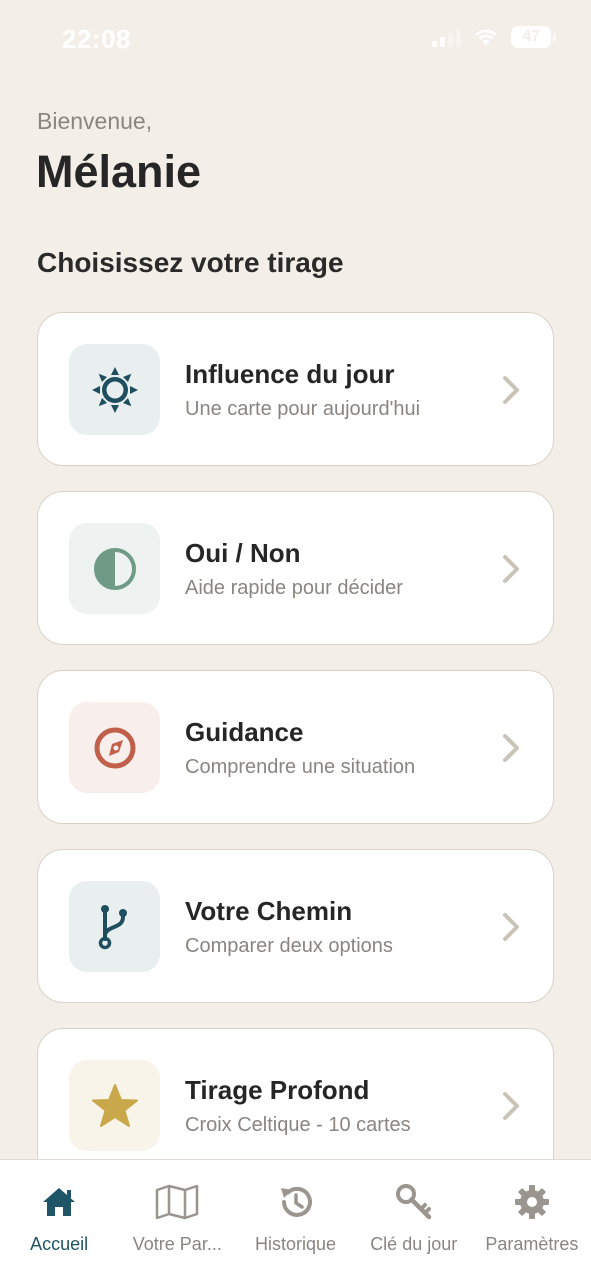 The width and height of the screenshot is (591, 1280). Describe the element at coordinates (300, 767) in the screenshot. I see `card-subtitle: Comprendre une situation` at that location.